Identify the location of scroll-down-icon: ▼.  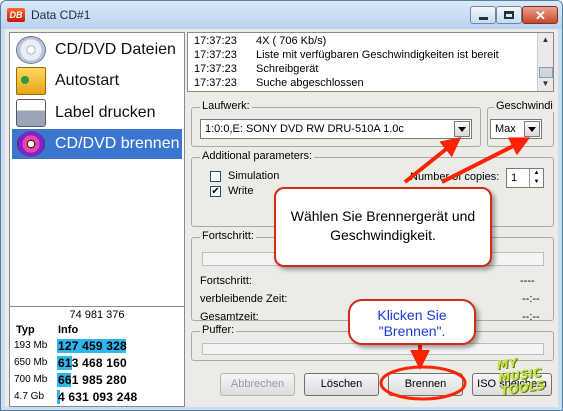
(545, 84).